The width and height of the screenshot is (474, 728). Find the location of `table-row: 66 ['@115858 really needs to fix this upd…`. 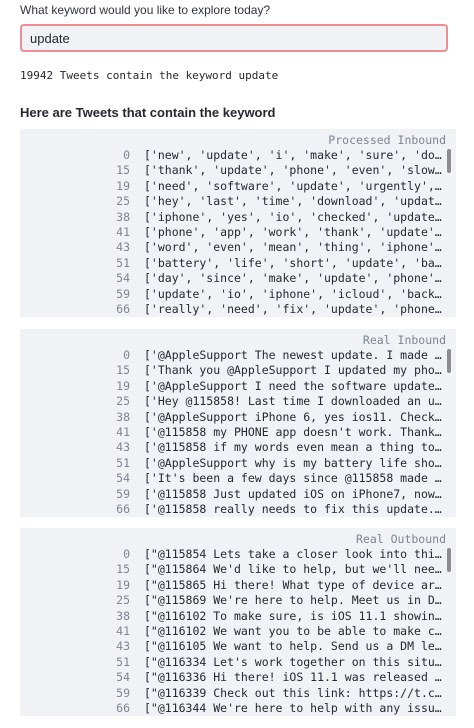

table-row: 66 ['@115858 really needs to fix this upd… is located at coordinates (238, 509).